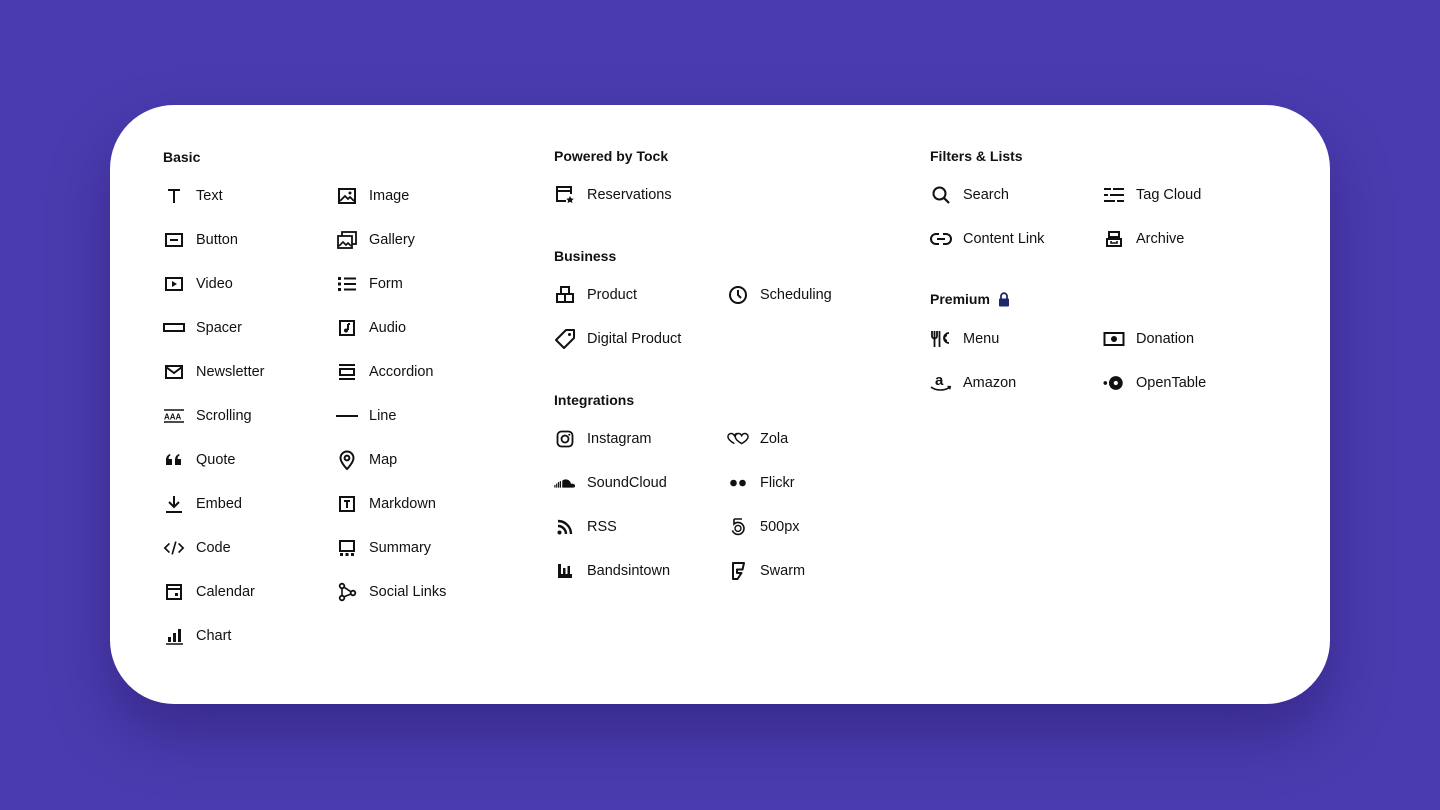  Describe the element at coordinates (213, 548) in the screenshot. I see `block-code-label: Code` at that location.